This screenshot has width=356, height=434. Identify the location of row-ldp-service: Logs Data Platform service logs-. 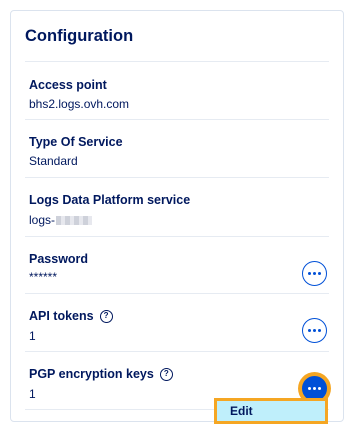
(177, 207).